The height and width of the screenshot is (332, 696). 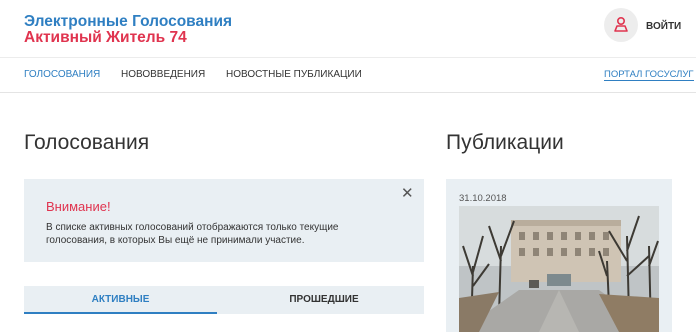 I want to click on user-avatar-button, so click(x=621, y=25).